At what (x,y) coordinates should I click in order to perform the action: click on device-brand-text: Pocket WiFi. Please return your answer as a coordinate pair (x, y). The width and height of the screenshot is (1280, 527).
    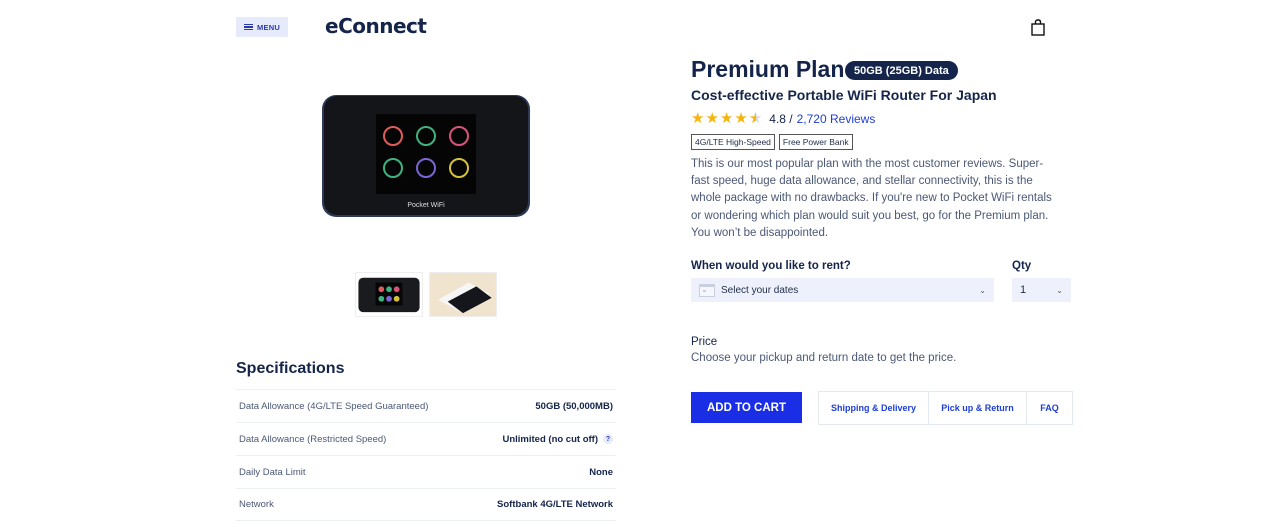
    Looking at the image, I should click on (426, 205).